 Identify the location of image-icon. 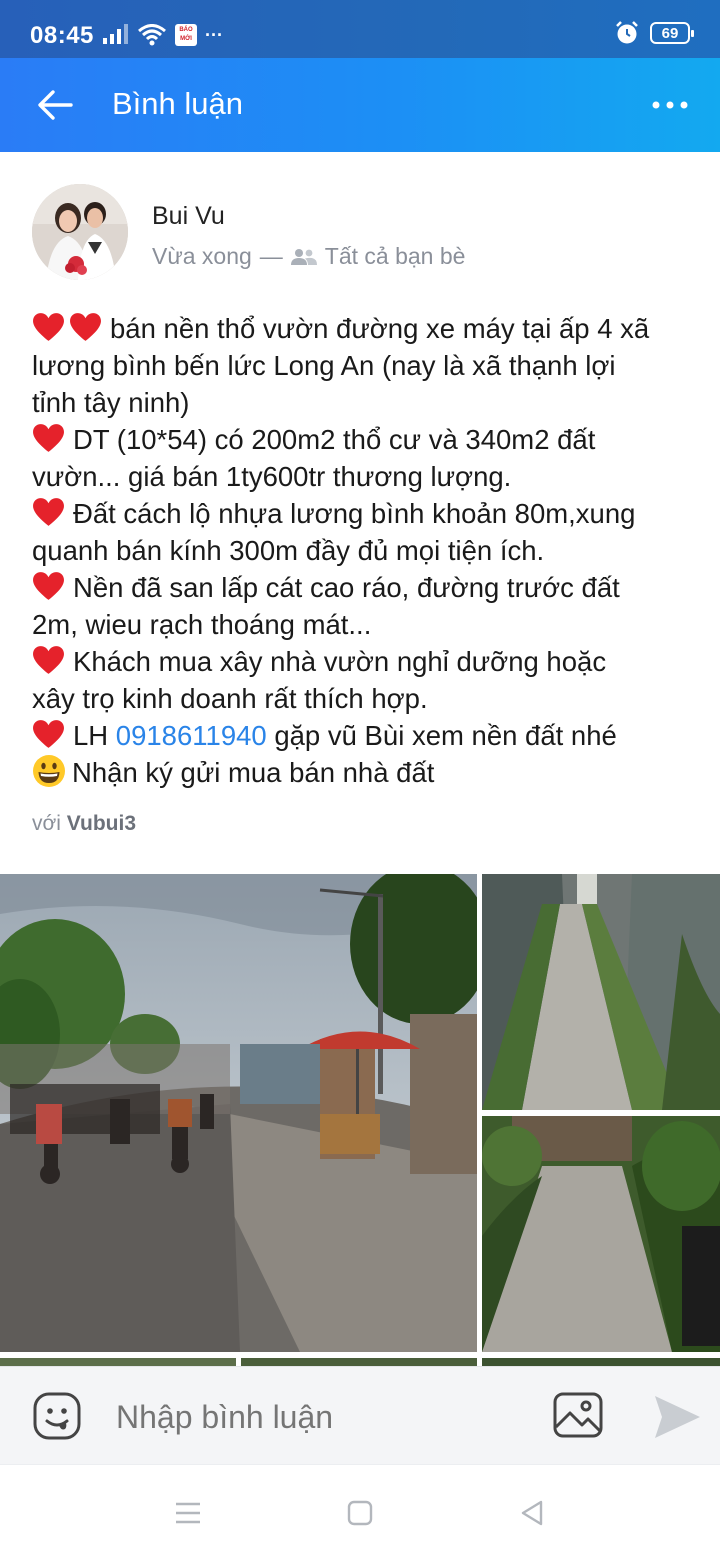
(578, 1415).